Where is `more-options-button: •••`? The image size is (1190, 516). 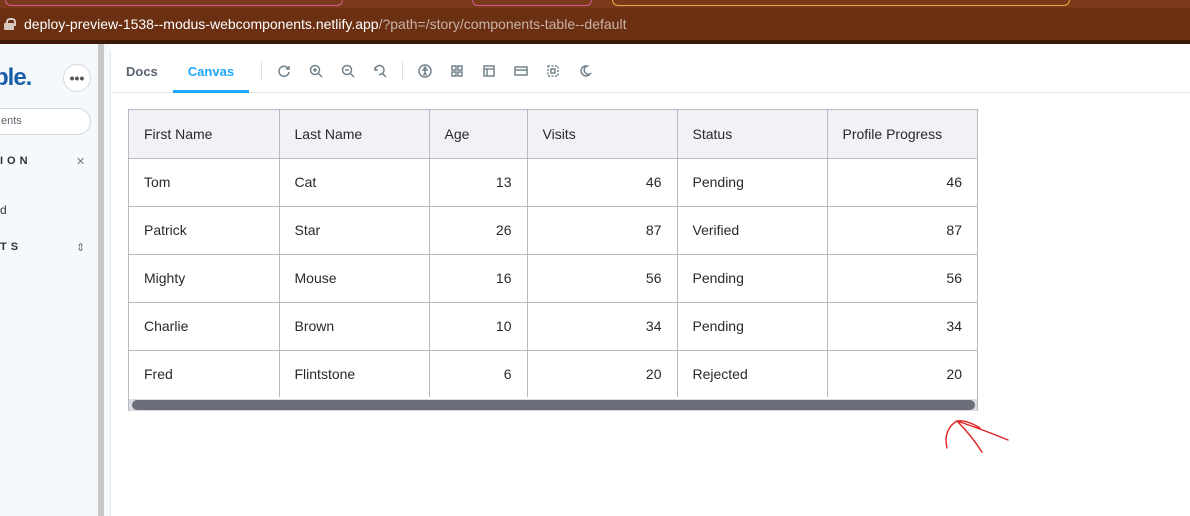 more-options-button: ••• is located at coordinates (77, 78).